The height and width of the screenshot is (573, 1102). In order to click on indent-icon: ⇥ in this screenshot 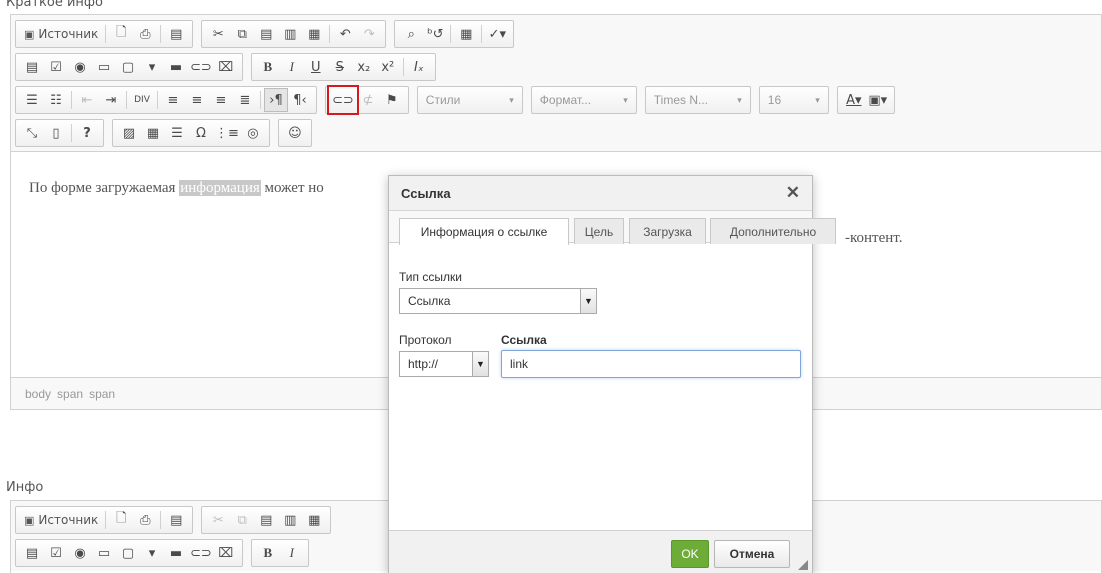, I will do `click(111, 100)`.